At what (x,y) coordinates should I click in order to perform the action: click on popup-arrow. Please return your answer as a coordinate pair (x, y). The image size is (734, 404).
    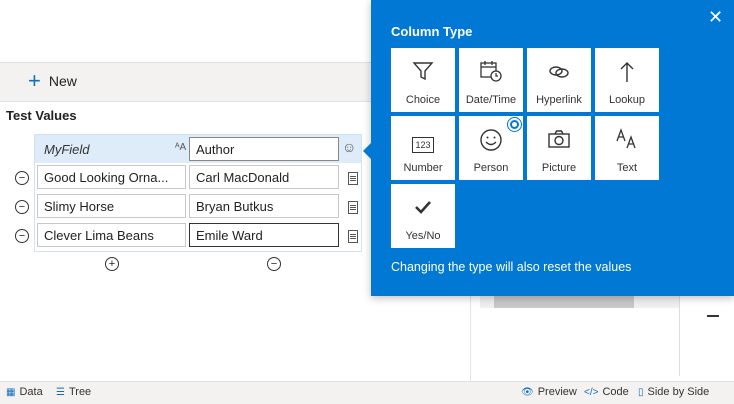
    Looking at the image, I should click on (367, 151).